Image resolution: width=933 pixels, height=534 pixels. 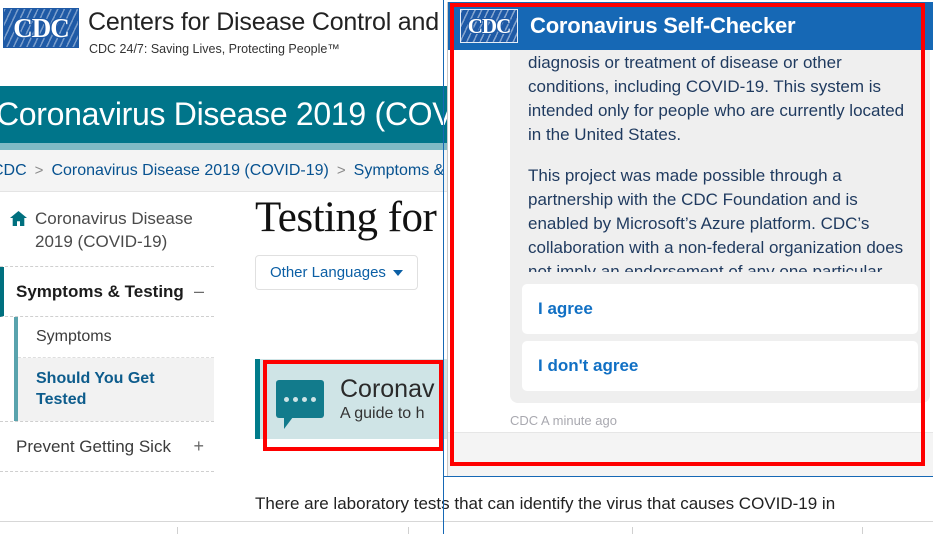 What do you see at coordinates (13, 171) in the screenshot?
I see `breadcrumb-item-cdc: CDC` at bounding box center [13, 171].